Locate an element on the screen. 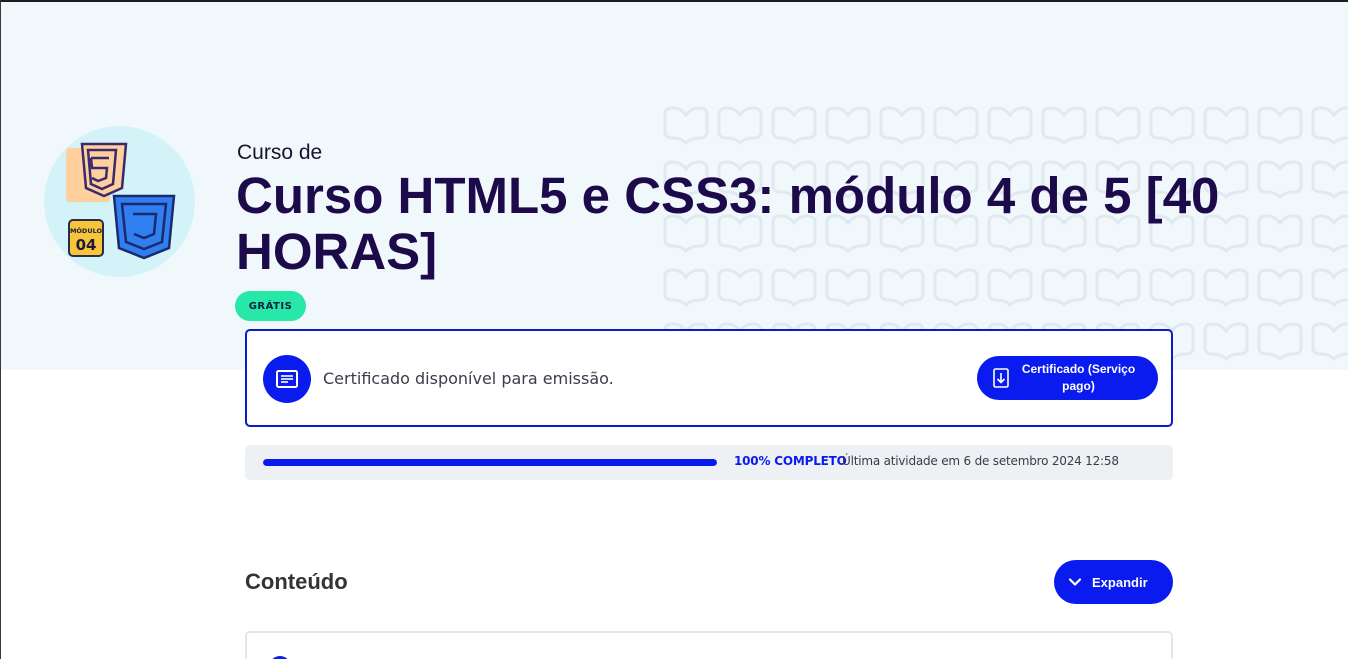 The image size is (1348, 659). chevron-down-icon is located at coordinates (1075, 582).